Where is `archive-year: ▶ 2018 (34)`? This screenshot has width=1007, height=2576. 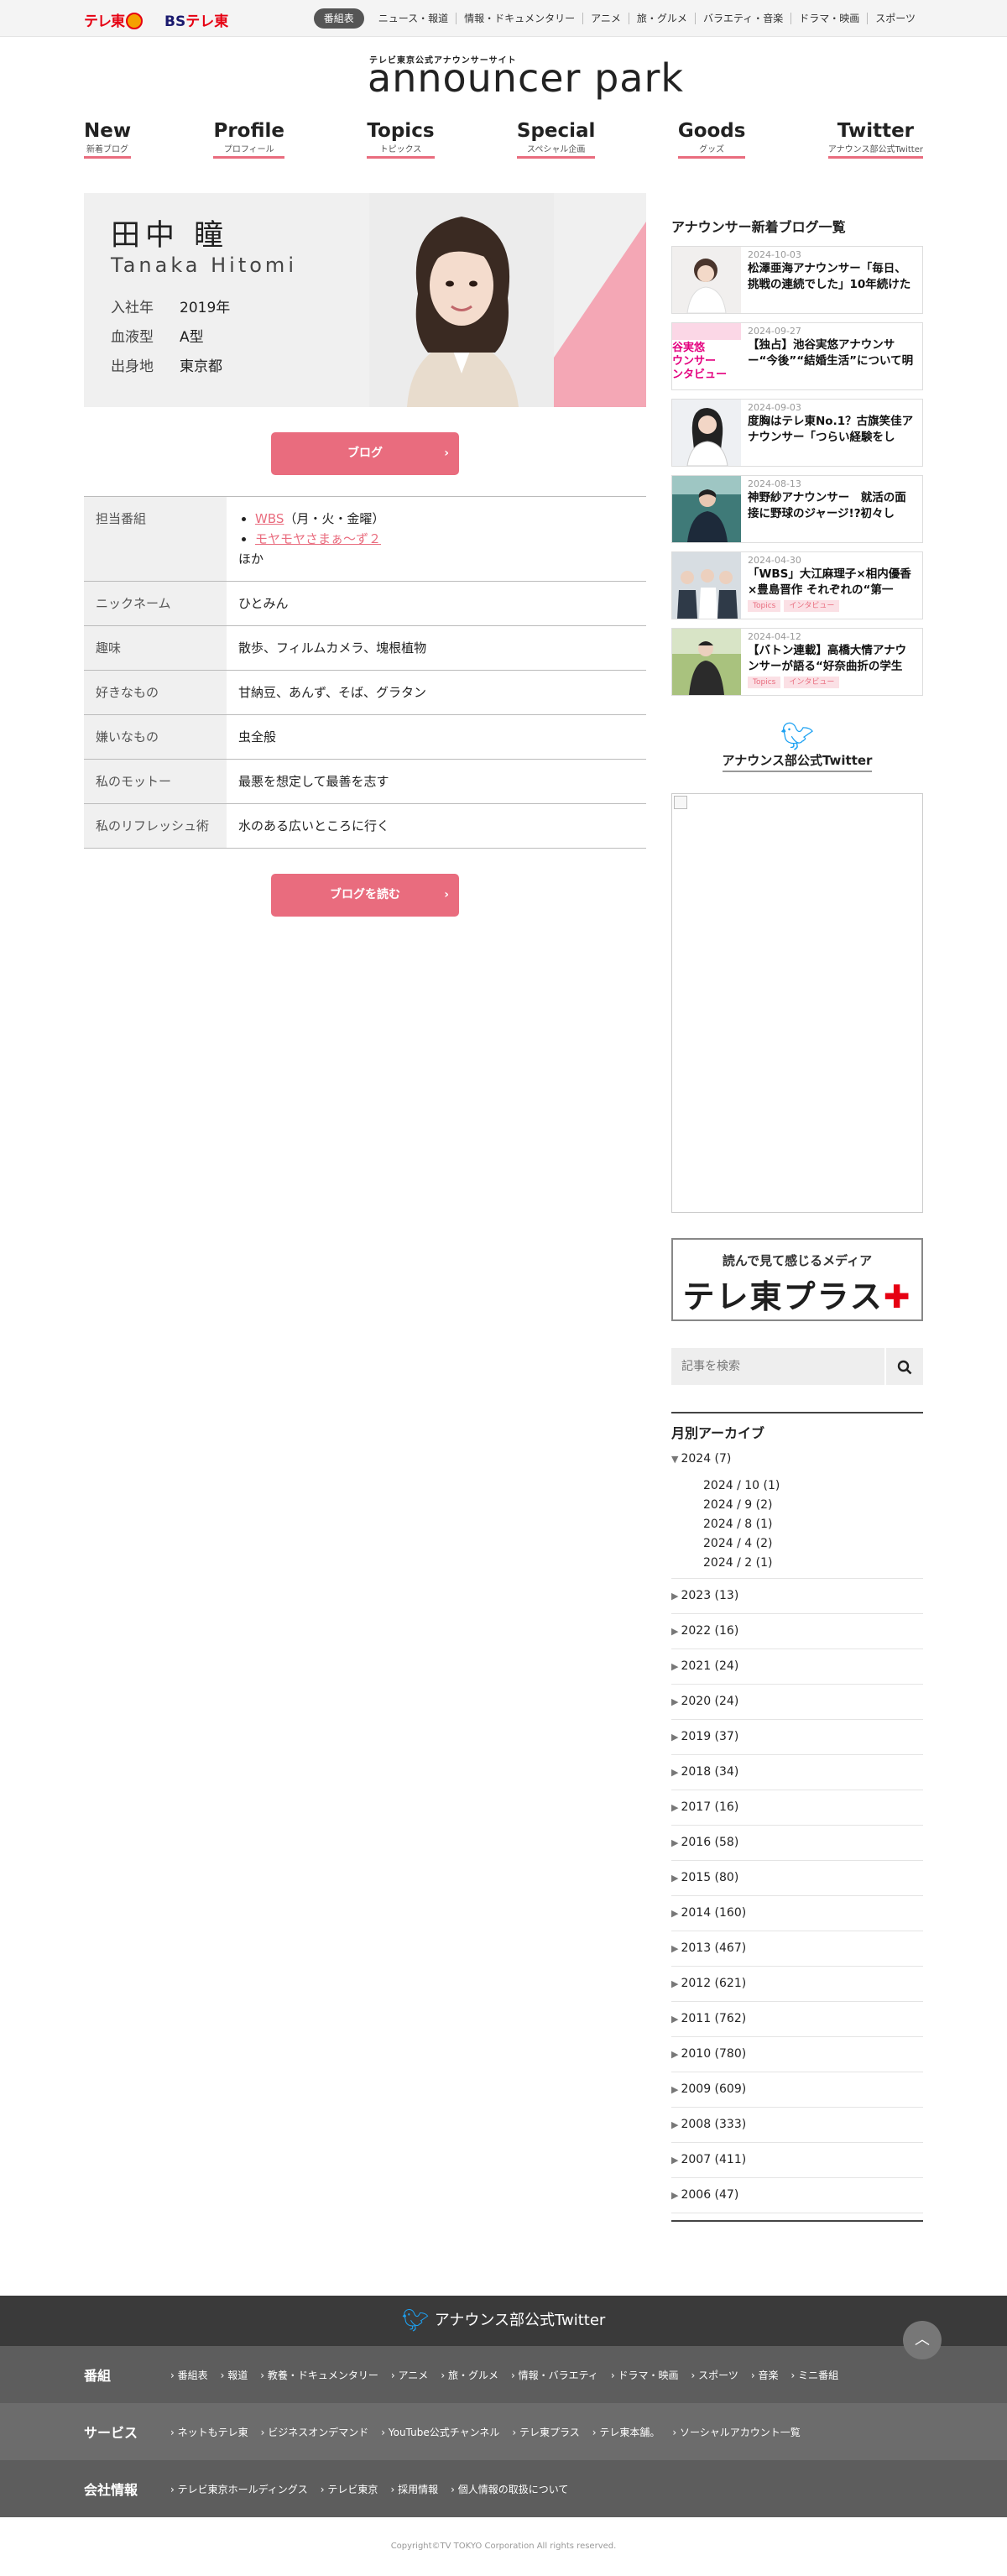 archive-year: ▶ 2018 (34) is located at coordinates (797, 1772).